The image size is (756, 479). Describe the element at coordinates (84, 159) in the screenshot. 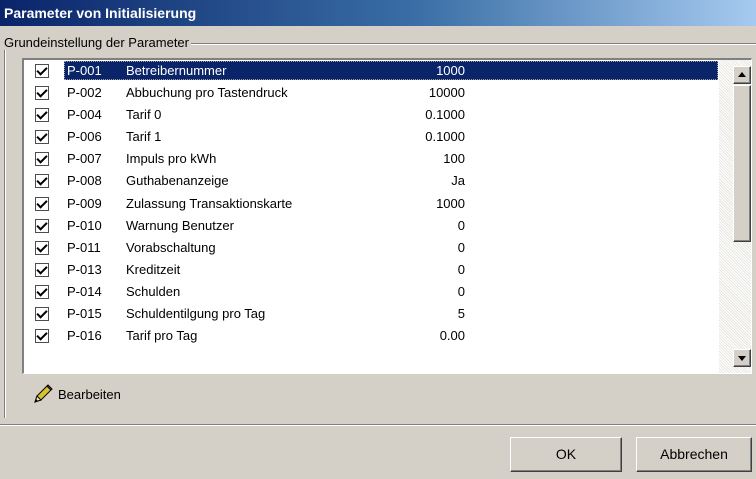

I see `parameter-code: P-007` at that location.